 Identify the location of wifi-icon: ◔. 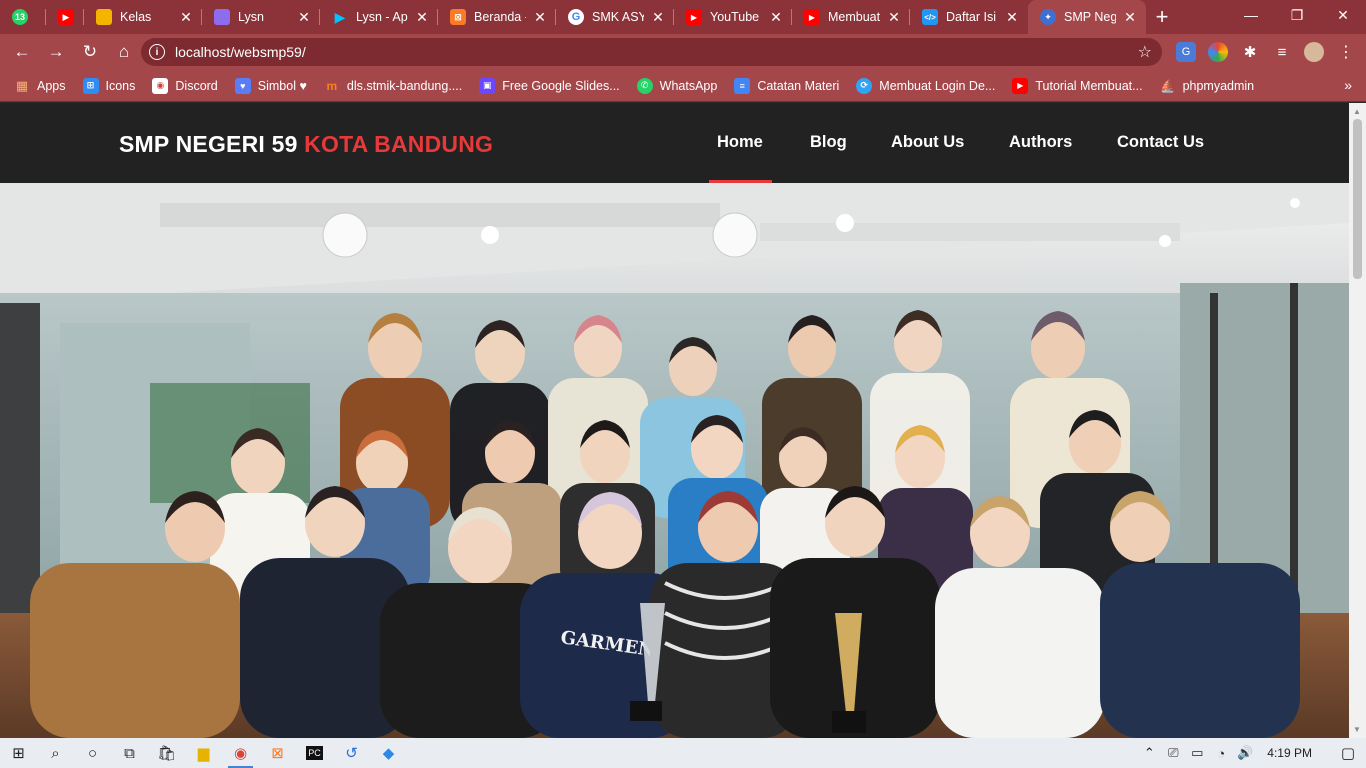
(1221, 753).